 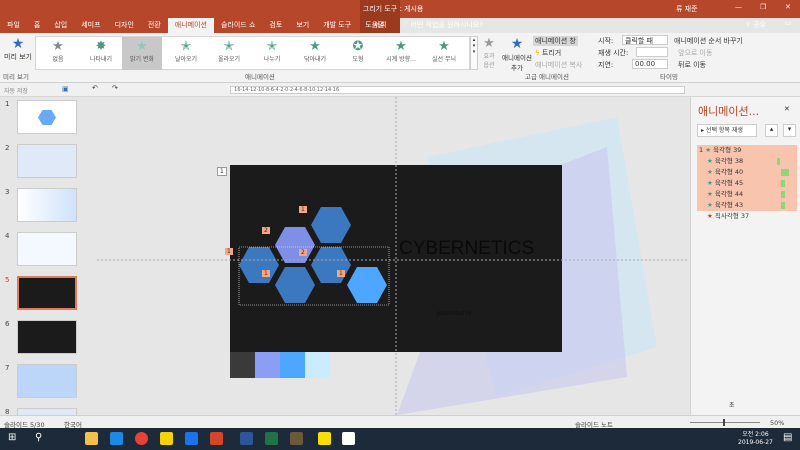 What do you see at coordinates (489, 61) in the screenshot?
I see `effect-options-label: 효과 옵션` at bounding box center [489, 61].